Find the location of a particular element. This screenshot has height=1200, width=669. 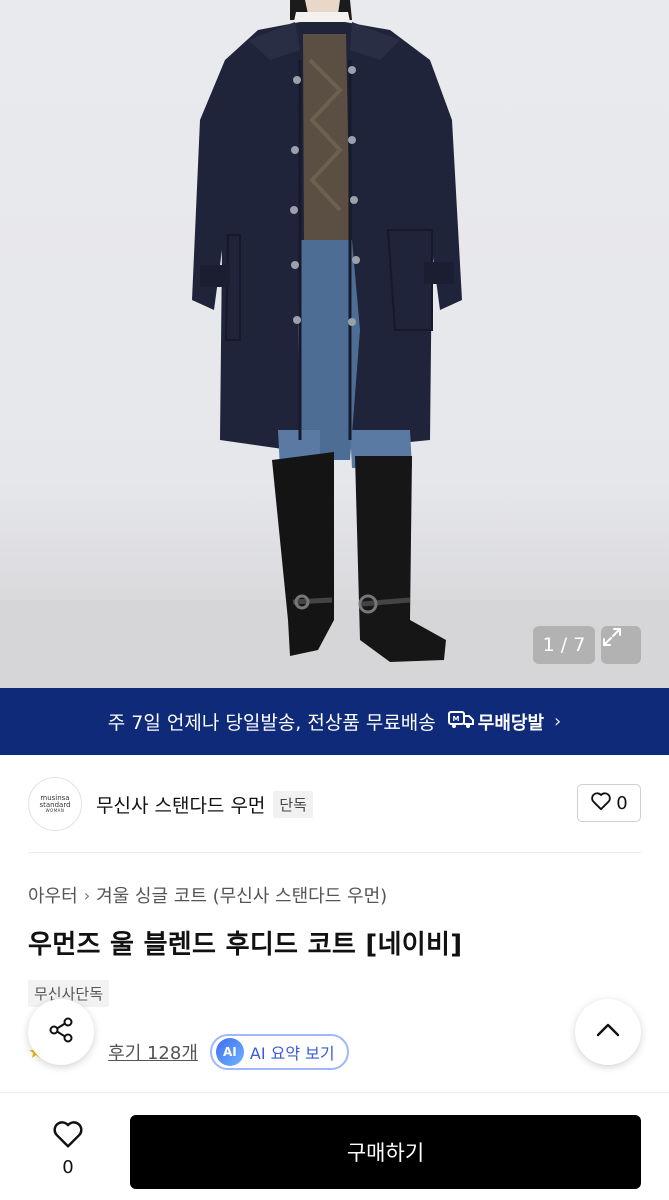

chevron-up-icon is located at coordinates (608, 1032).